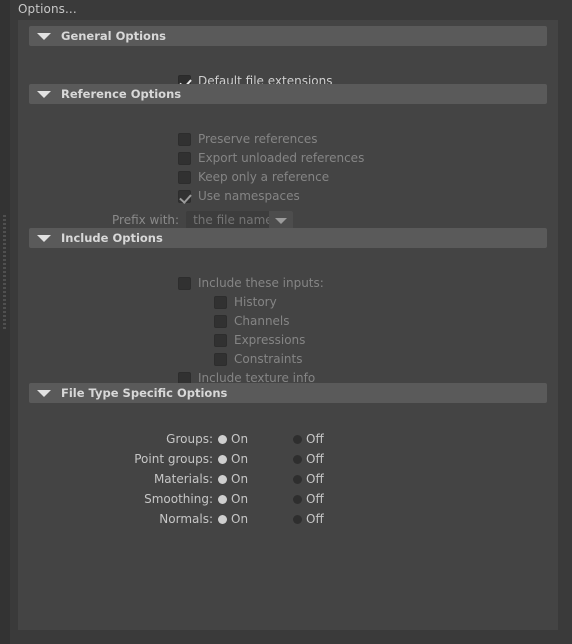 This screenshot has width=572, height=644. Describe the element at coordinates (112, 238) in the screenshot. I see `section-title: Include Options` at that location.